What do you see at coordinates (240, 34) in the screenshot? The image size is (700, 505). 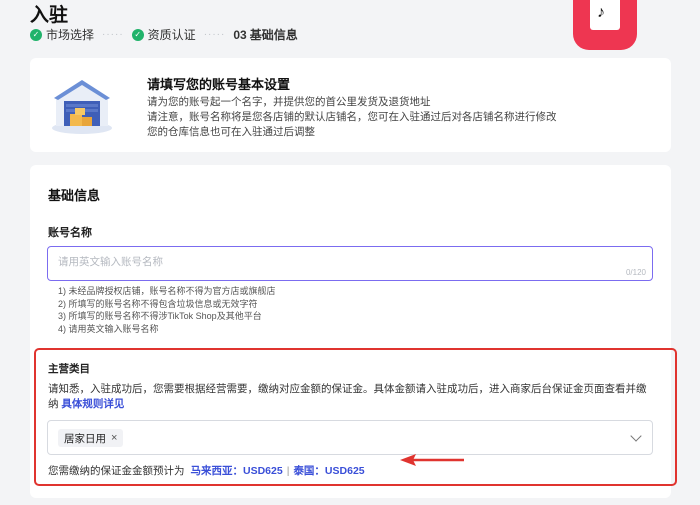 I see `step-number: 03` at bounding box center [240, 34].